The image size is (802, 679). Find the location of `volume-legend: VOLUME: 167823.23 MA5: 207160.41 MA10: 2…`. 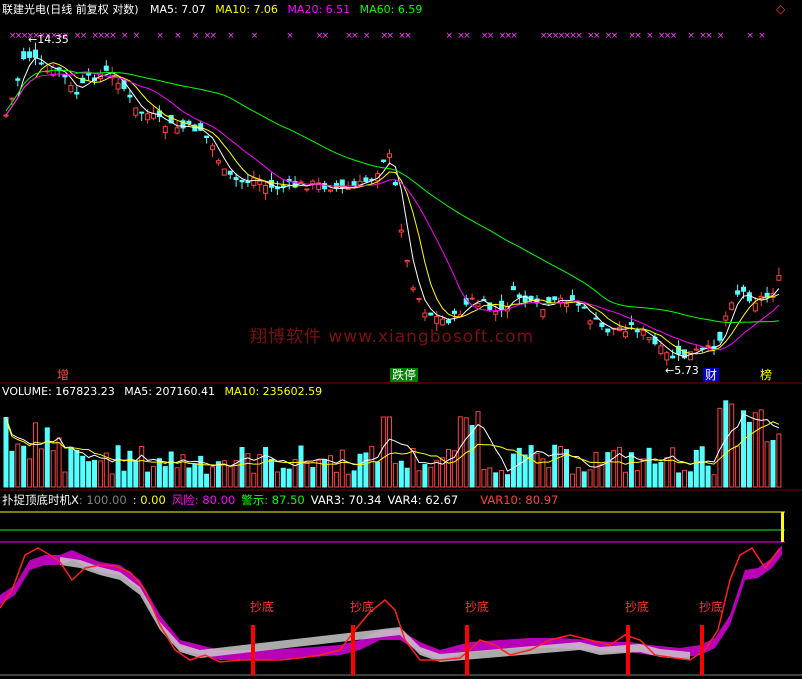

volume-legend: VOLUME: 167823.23 MA5: 207160.41 MA10: 2… is located at coordinates (162, 392).